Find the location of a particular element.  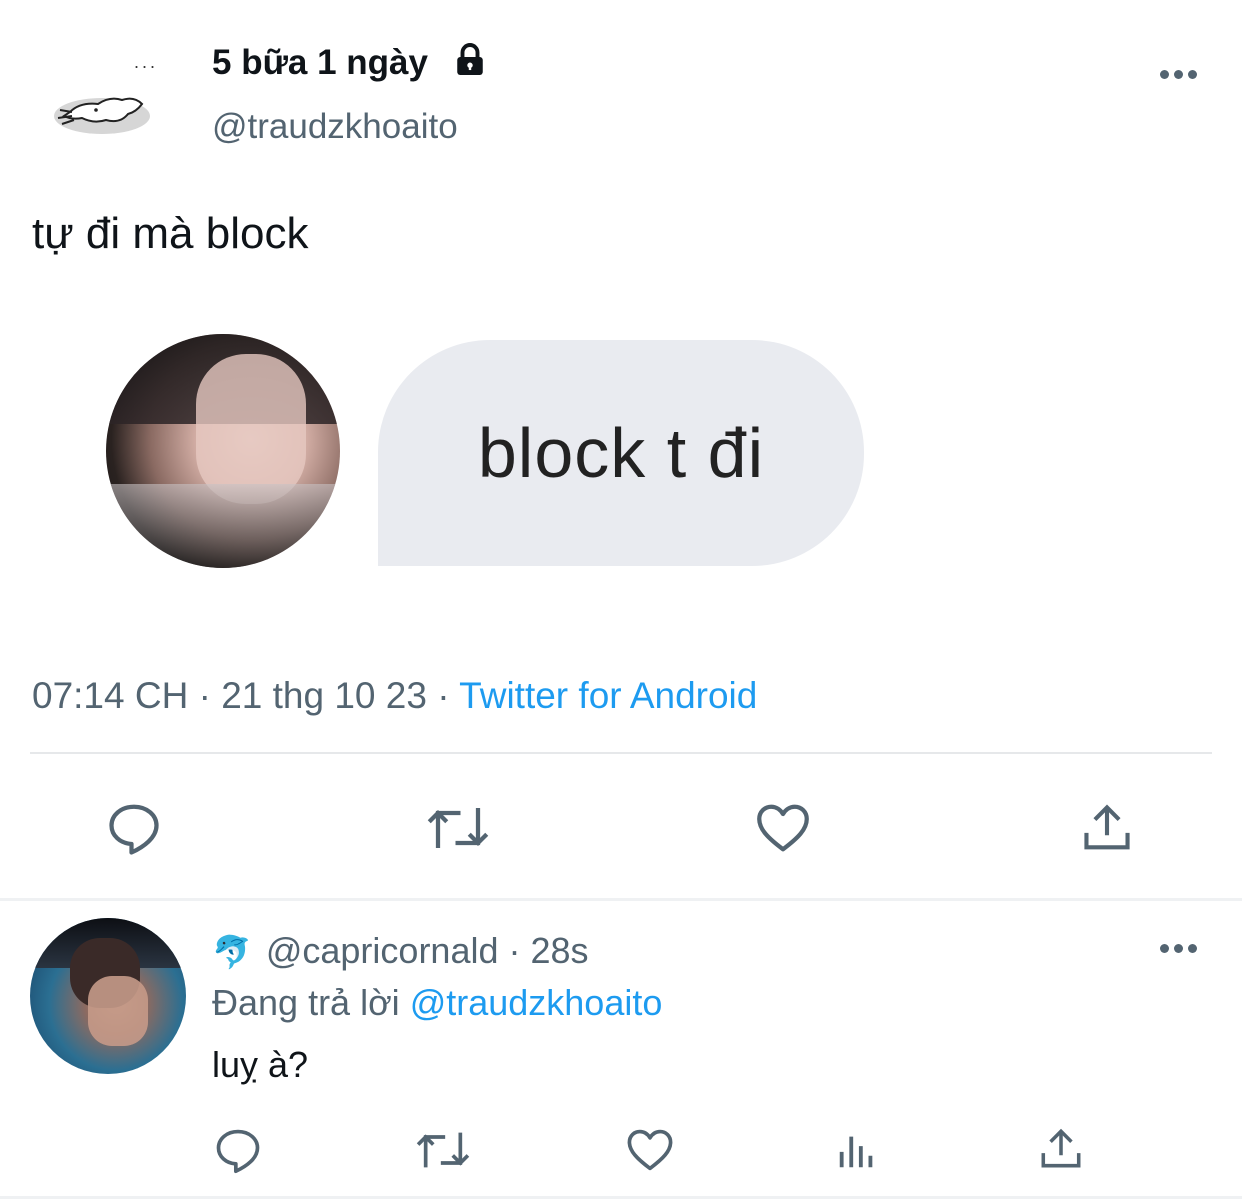

replying-to: Đang trả lời @traudzkhoaito is located at coordinates (437, 1003).